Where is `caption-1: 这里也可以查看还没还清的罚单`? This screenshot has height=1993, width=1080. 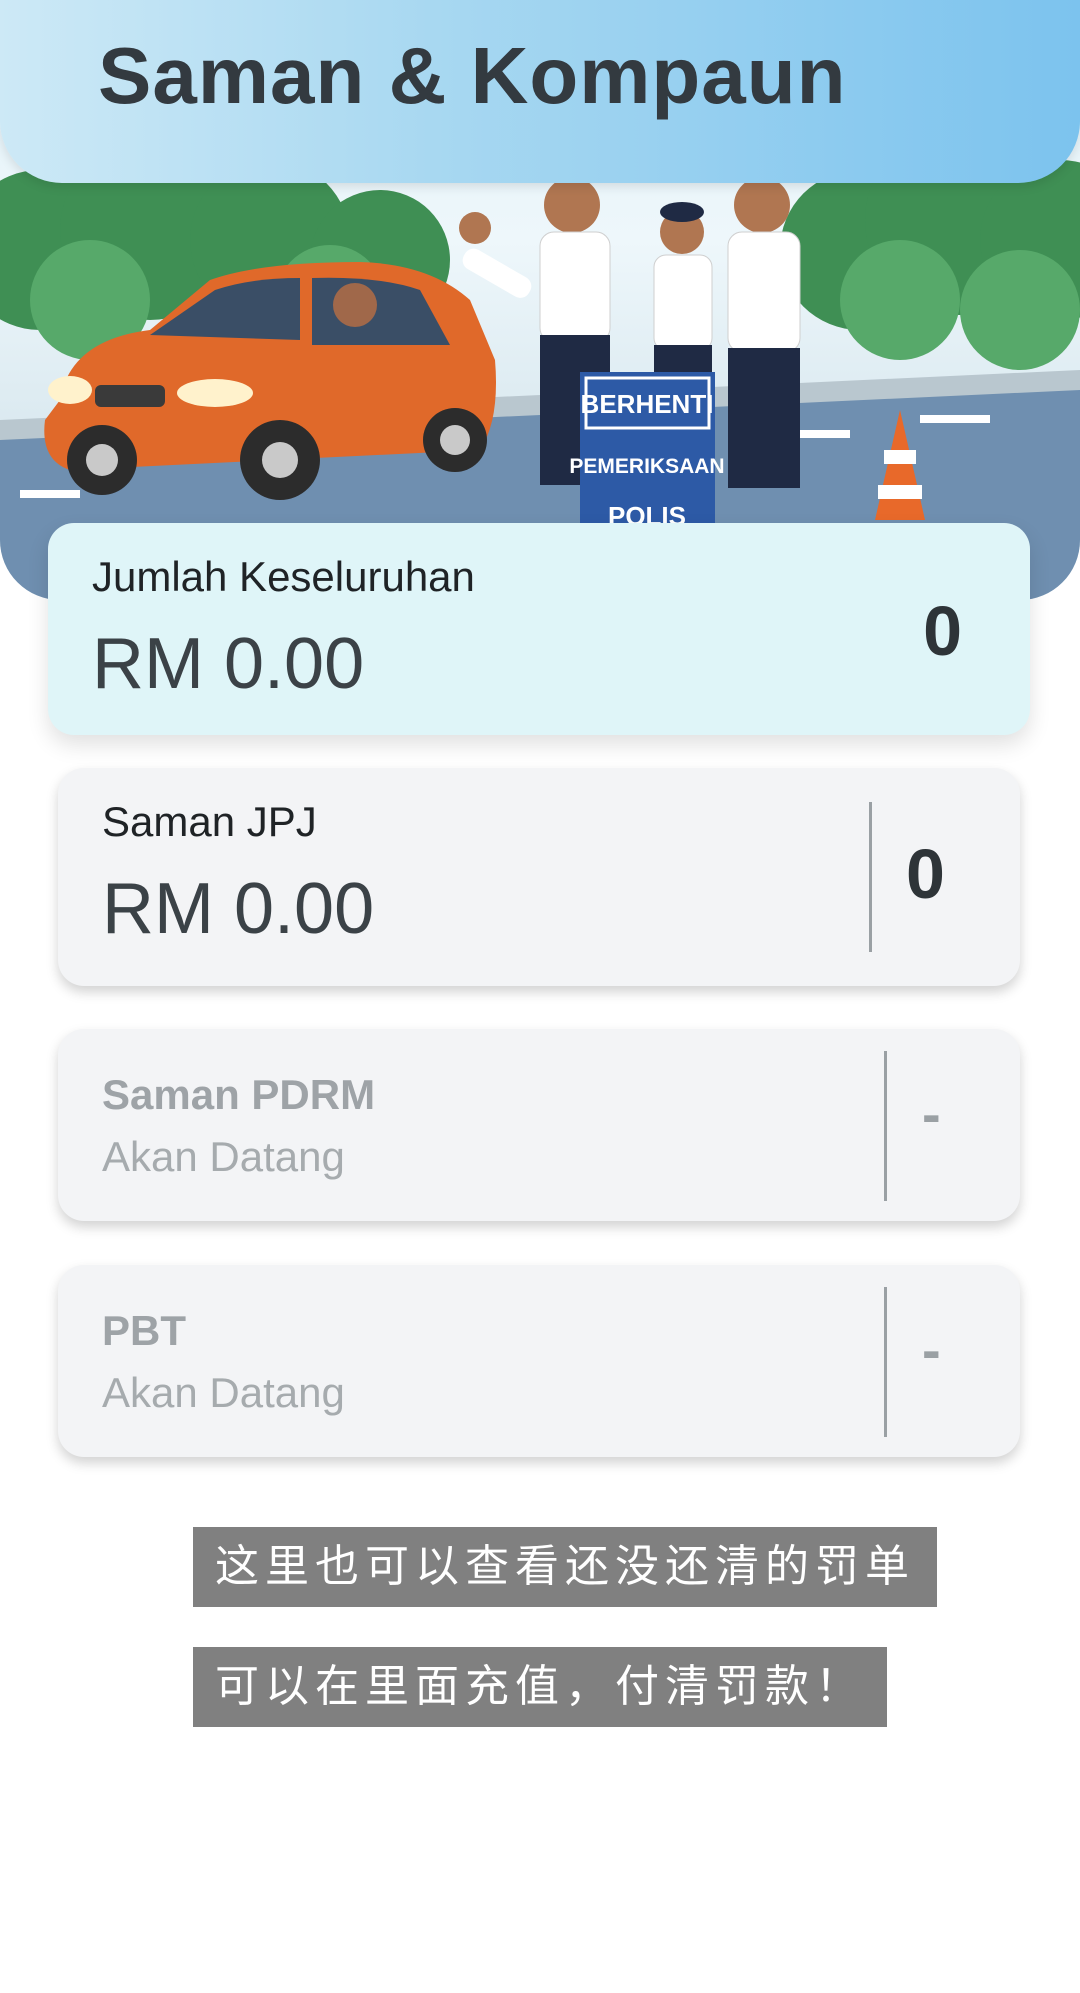 caption-1: 这里也可以查看还没还清的罚单 is located at coordinates (565, 1567).